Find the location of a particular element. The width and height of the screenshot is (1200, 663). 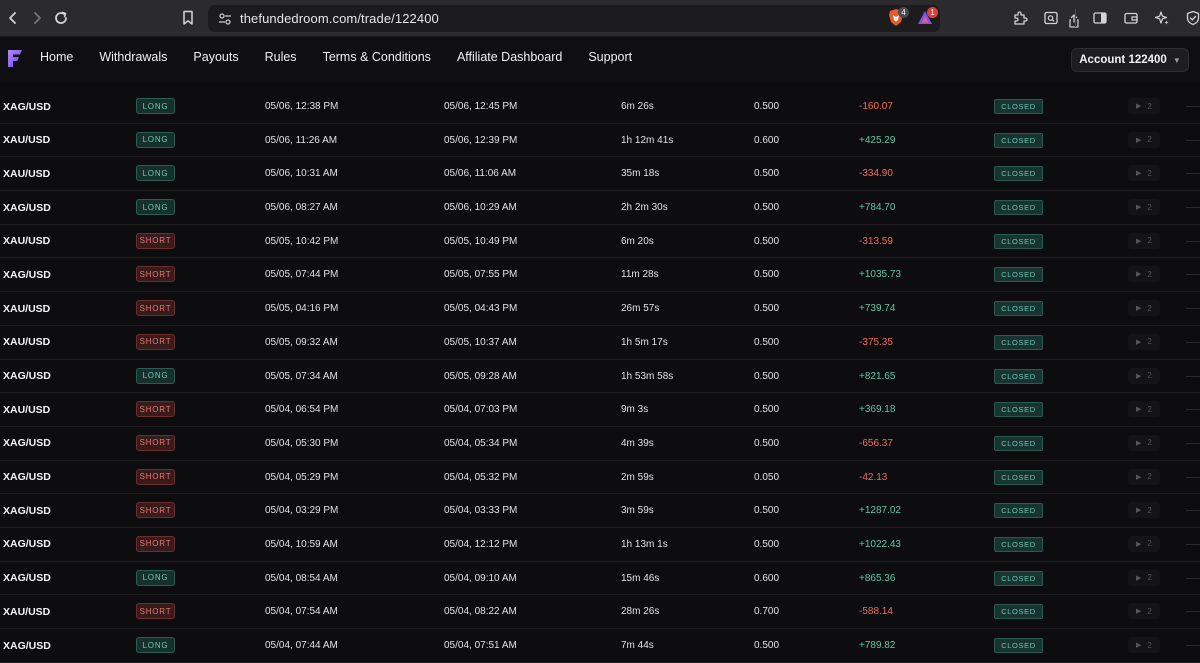

trade-pnl: -375.35 is located at coordinates (876, 342).